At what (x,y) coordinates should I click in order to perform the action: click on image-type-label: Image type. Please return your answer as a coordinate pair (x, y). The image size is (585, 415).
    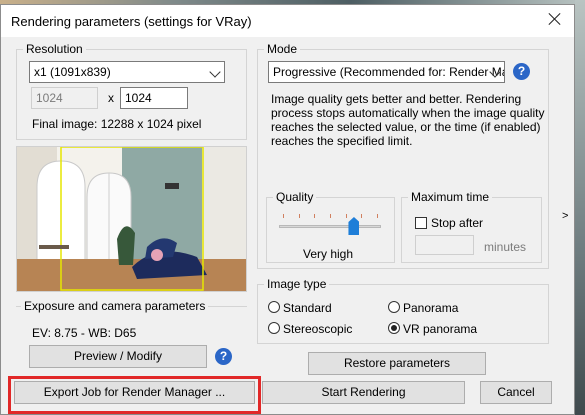
    Looking at the image, I should click on (297, 284).